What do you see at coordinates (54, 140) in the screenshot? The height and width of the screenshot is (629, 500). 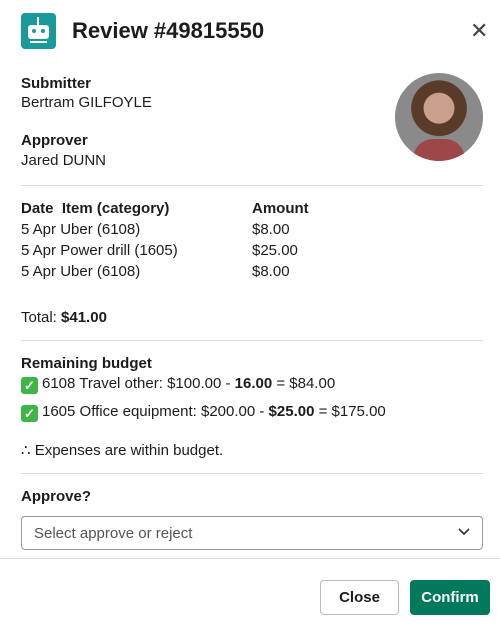 I see `approver-label: Approver` at bounding box center [54, 140].